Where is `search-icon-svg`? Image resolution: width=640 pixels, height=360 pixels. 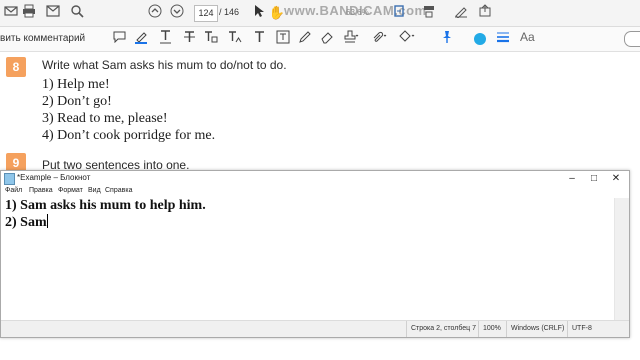
search-icon-svg is located at coordinates (77, 11).